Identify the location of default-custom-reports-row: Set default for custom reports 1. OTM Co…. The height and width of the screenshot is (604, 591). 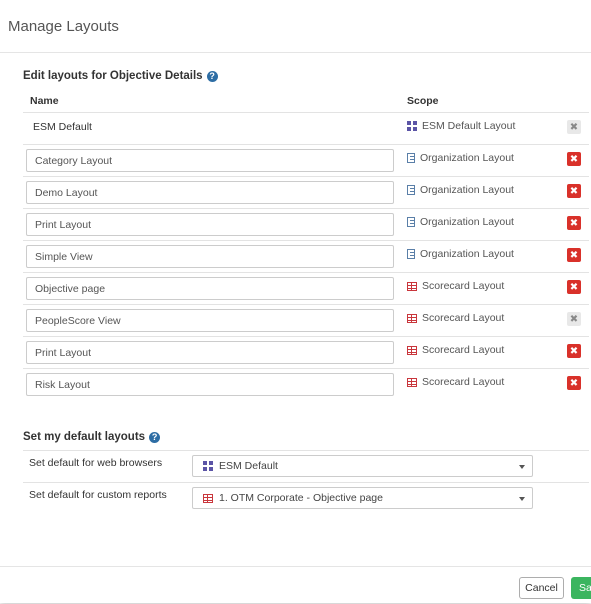
(306, 498).